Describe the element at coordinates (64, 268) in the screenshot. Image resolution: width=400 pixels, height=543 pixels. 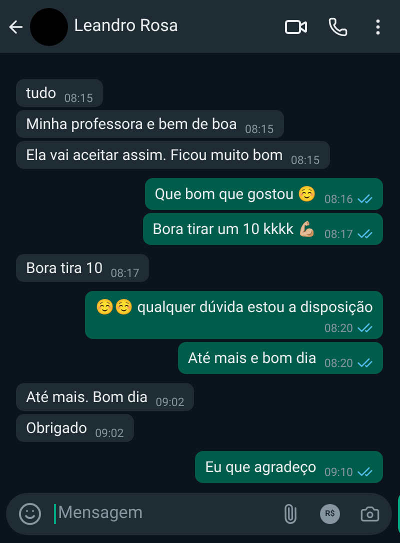
I see `message-text: Bora tira 10` at that location.